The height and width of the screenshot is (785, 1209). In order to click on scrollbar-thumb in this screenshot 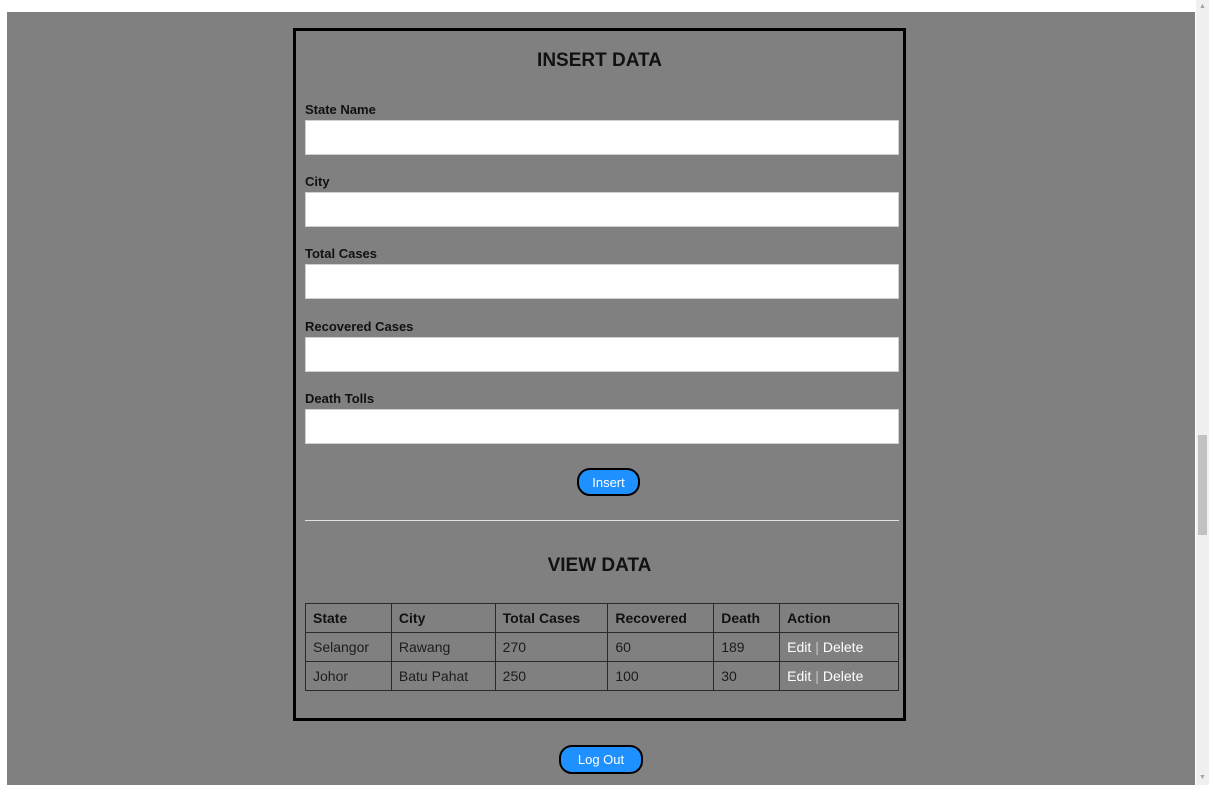, I will do `click(1202, 485)`.